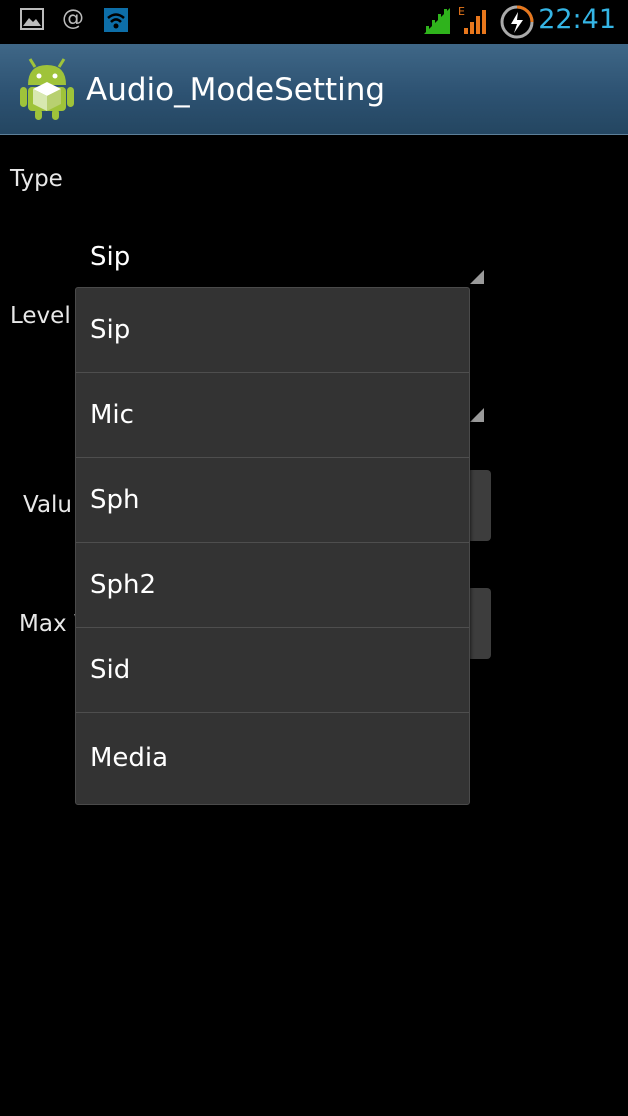 Image resolution: width=628 pixels, height=1116 pixels. Describe the element at coordinates (314, 22) in the screenshot. I see `status-bar: @ E 22:41` at that location.